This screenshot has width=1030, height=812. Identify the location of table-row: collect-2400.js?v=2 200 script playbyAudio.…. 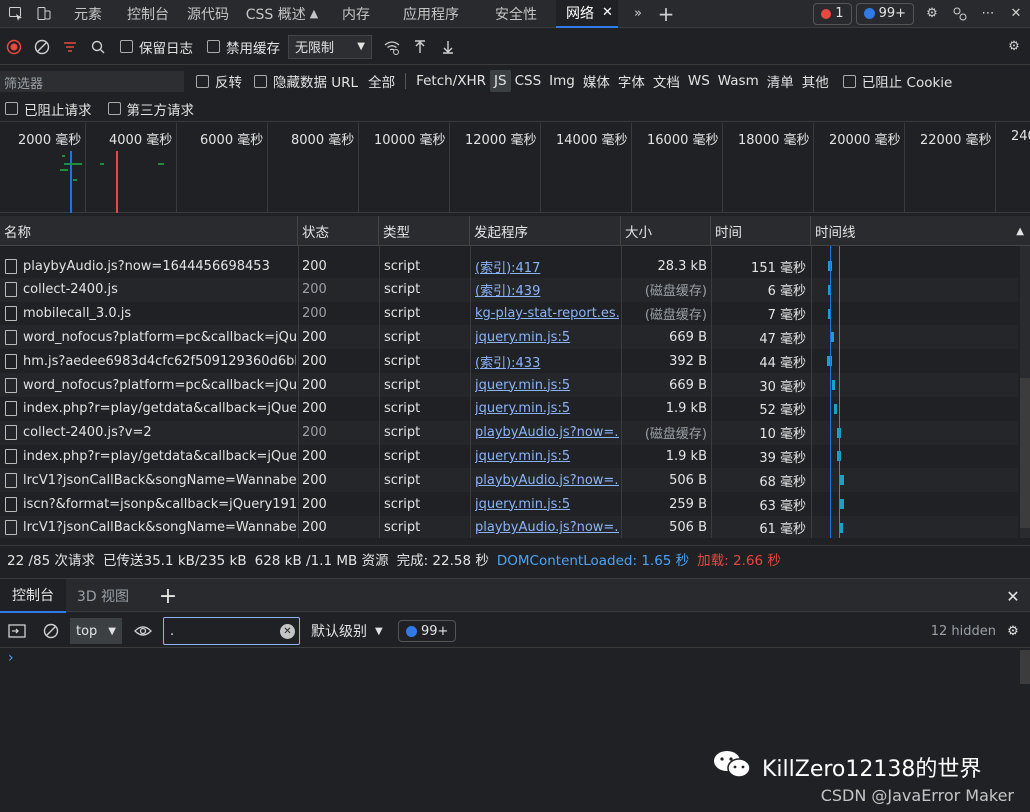
(509, 432).